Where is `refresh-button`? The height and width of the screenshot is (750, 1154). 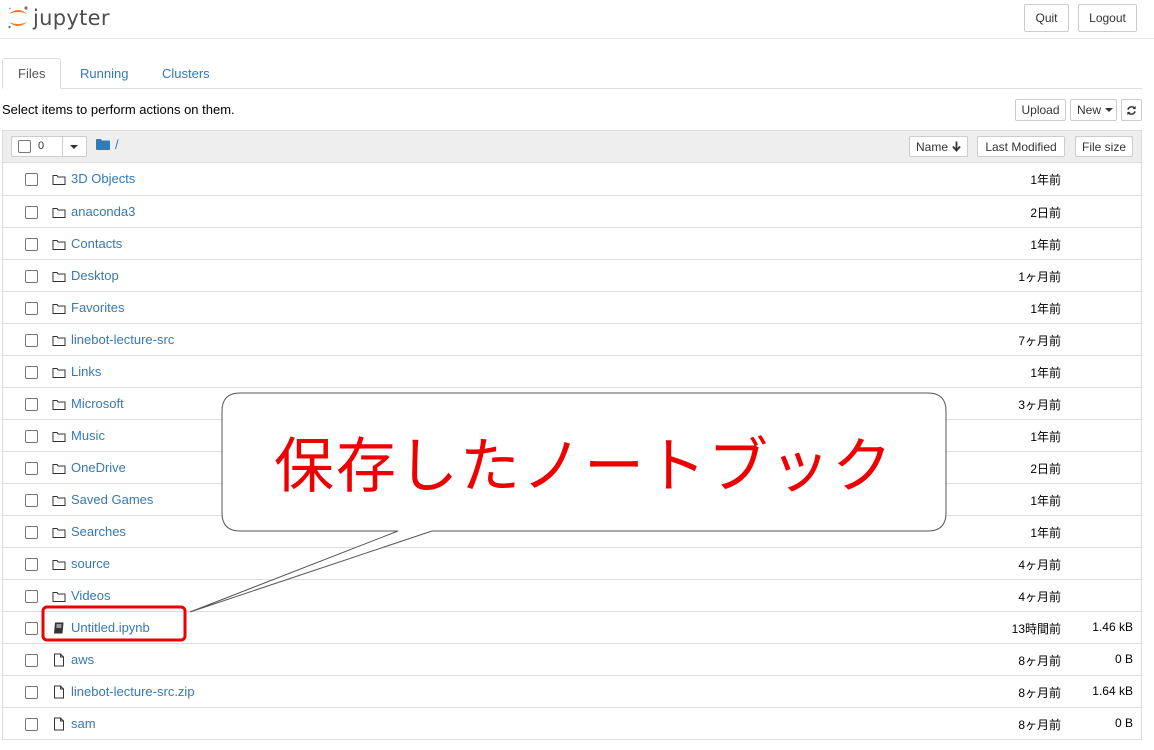 refresh-button is located at coordinates (1131, 110).